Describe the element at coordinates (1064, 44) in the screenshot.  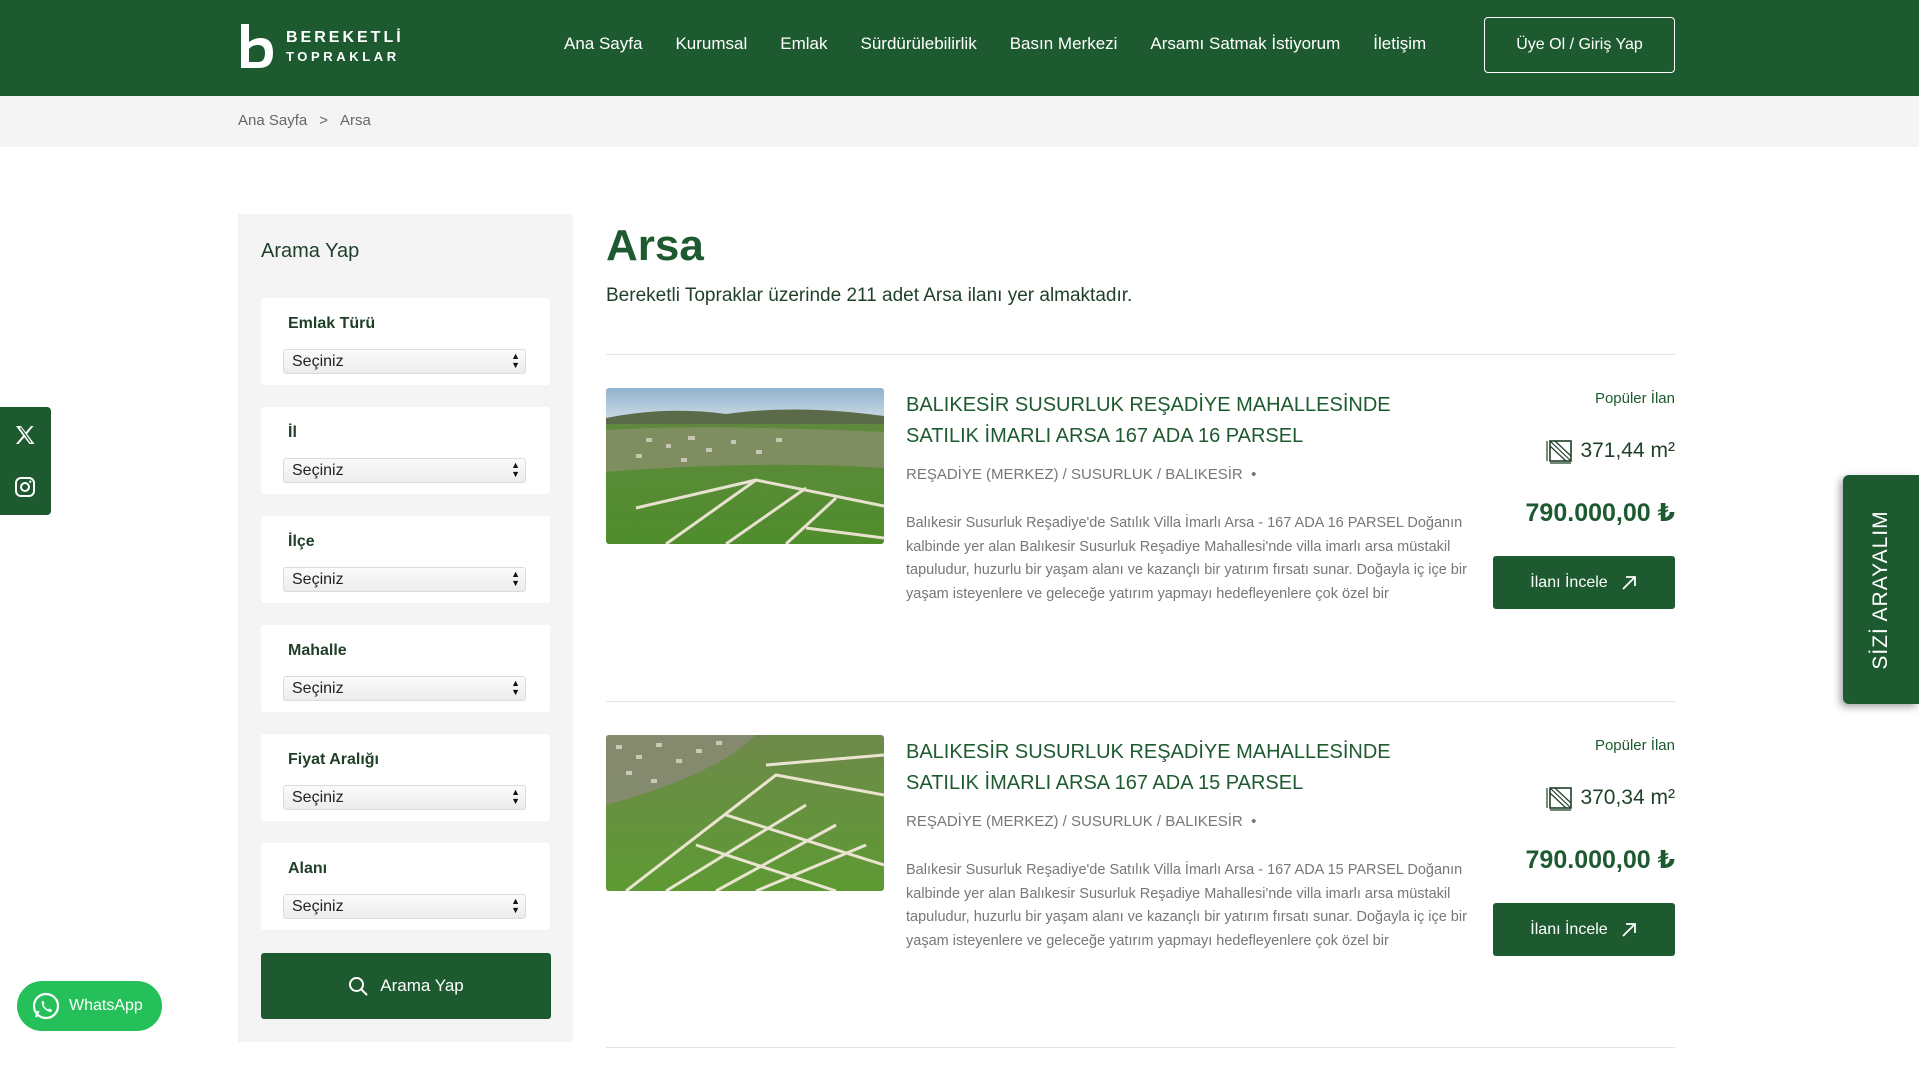
I see `nav-basin-merkezi: Basın Merkezi` at that location.